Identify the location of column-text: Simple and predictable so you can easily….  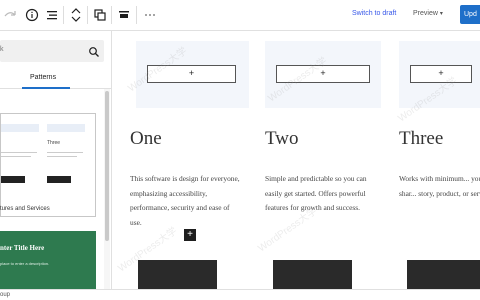
(321, 194).